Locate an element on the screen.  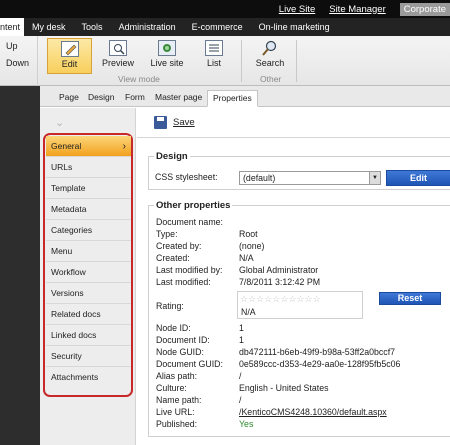
nav-item-workflow: Workflow is located at coordinates (88, 272).